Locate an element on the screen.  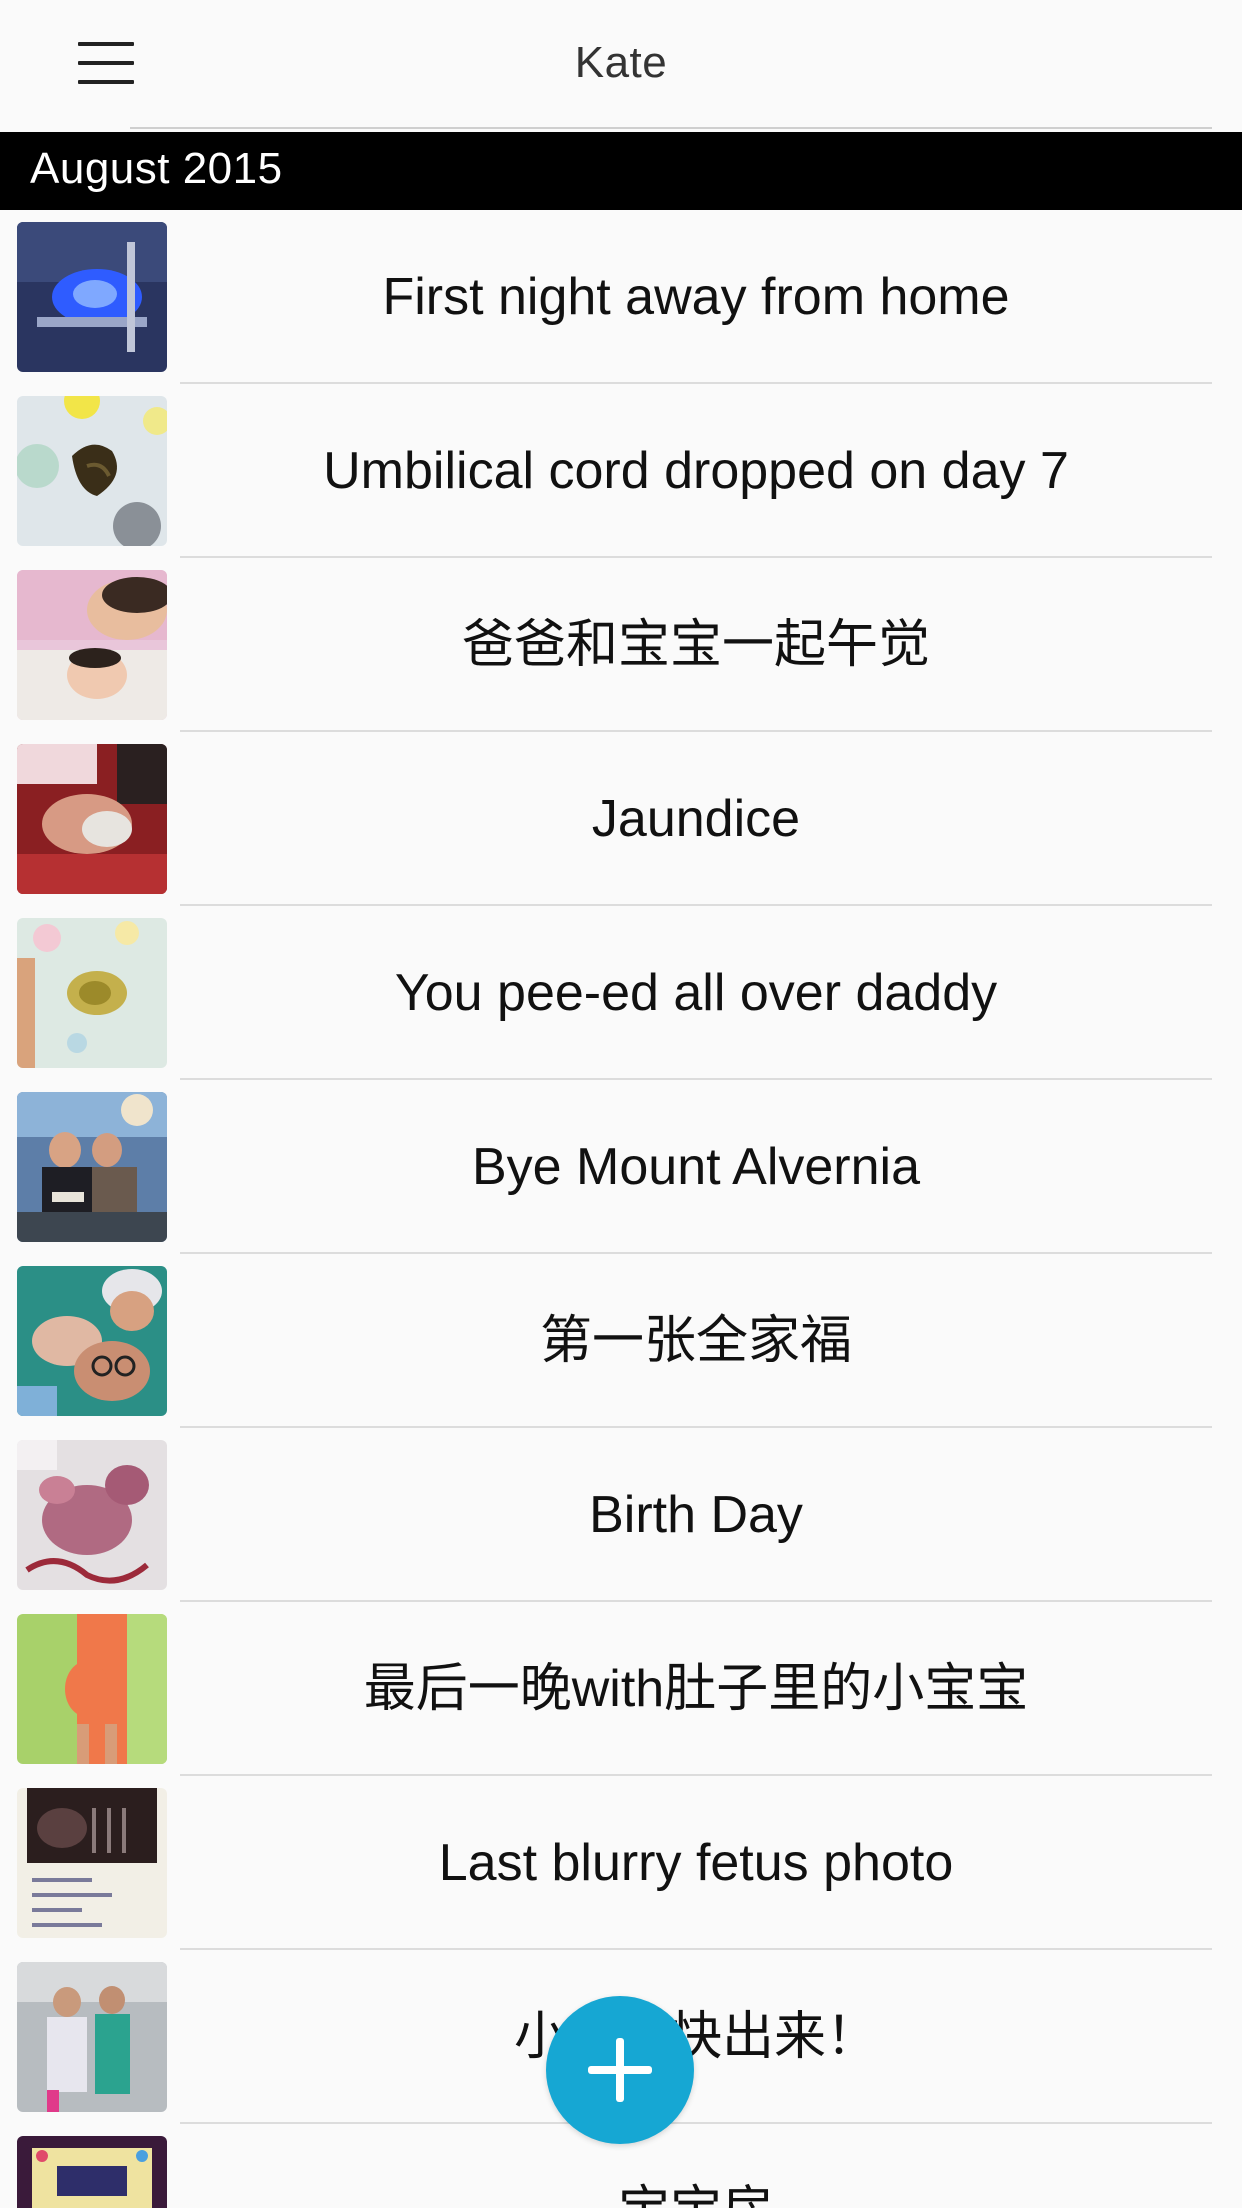
list-item: Bye Mount Alvernia is located at coordinates (621, 1167).